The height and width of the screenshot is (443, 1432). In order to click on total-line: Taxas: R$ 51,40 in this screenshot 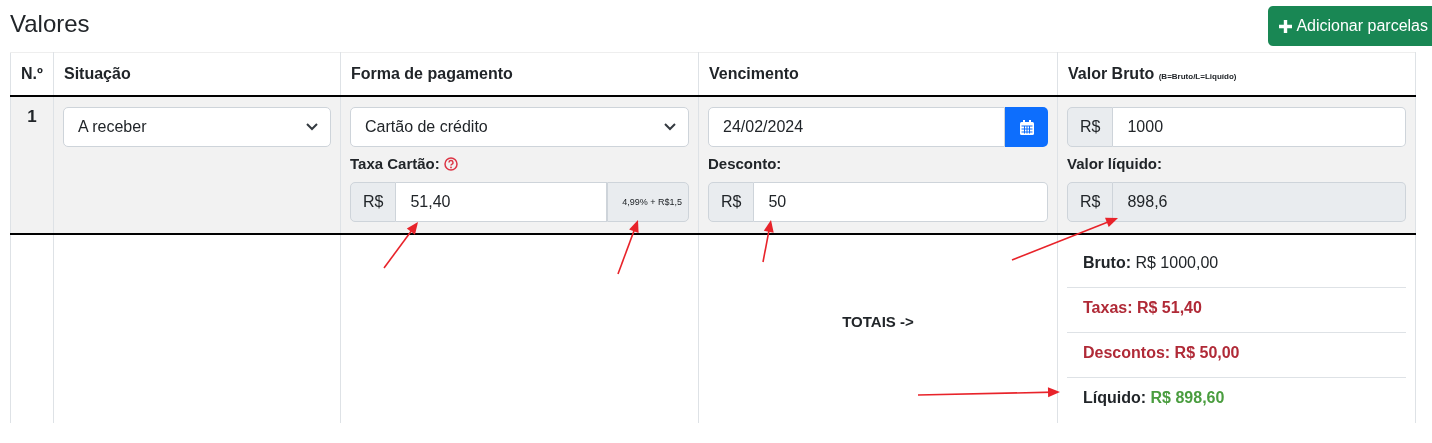, I will do `click(1236, 310)`.